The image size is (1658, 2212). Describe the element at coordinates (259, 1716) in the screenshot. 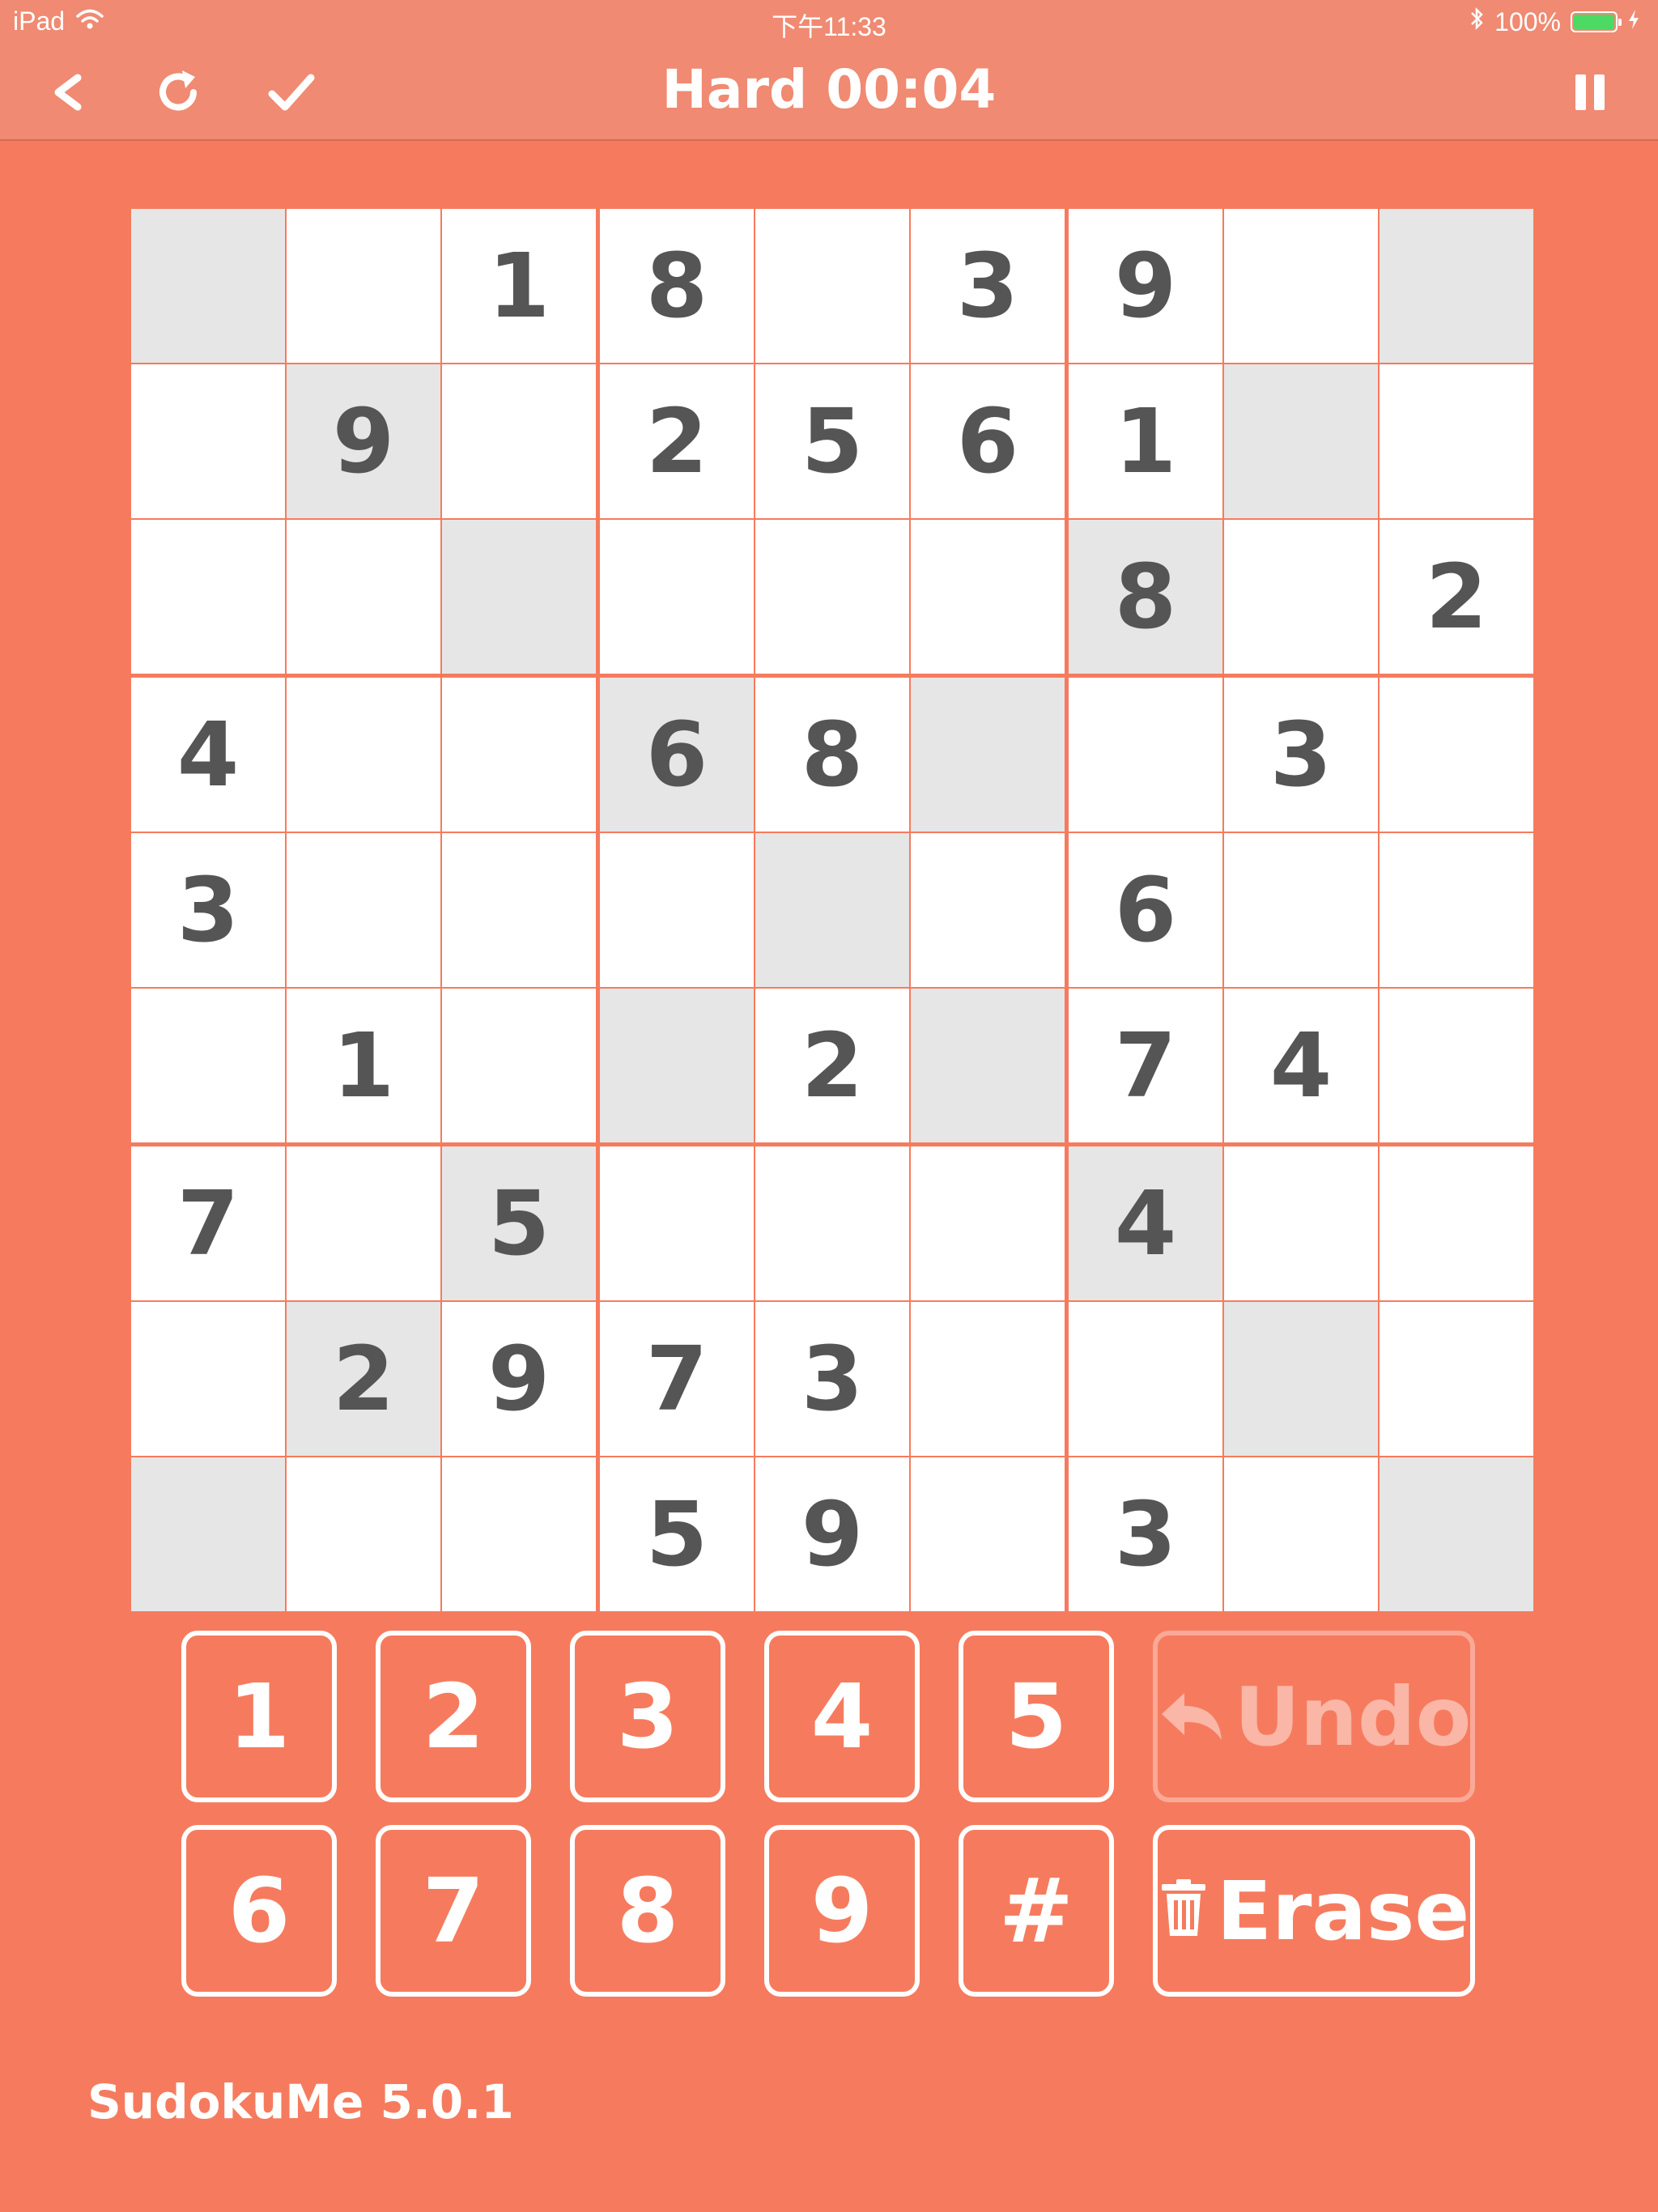

I see `key-1: 1` at that location.